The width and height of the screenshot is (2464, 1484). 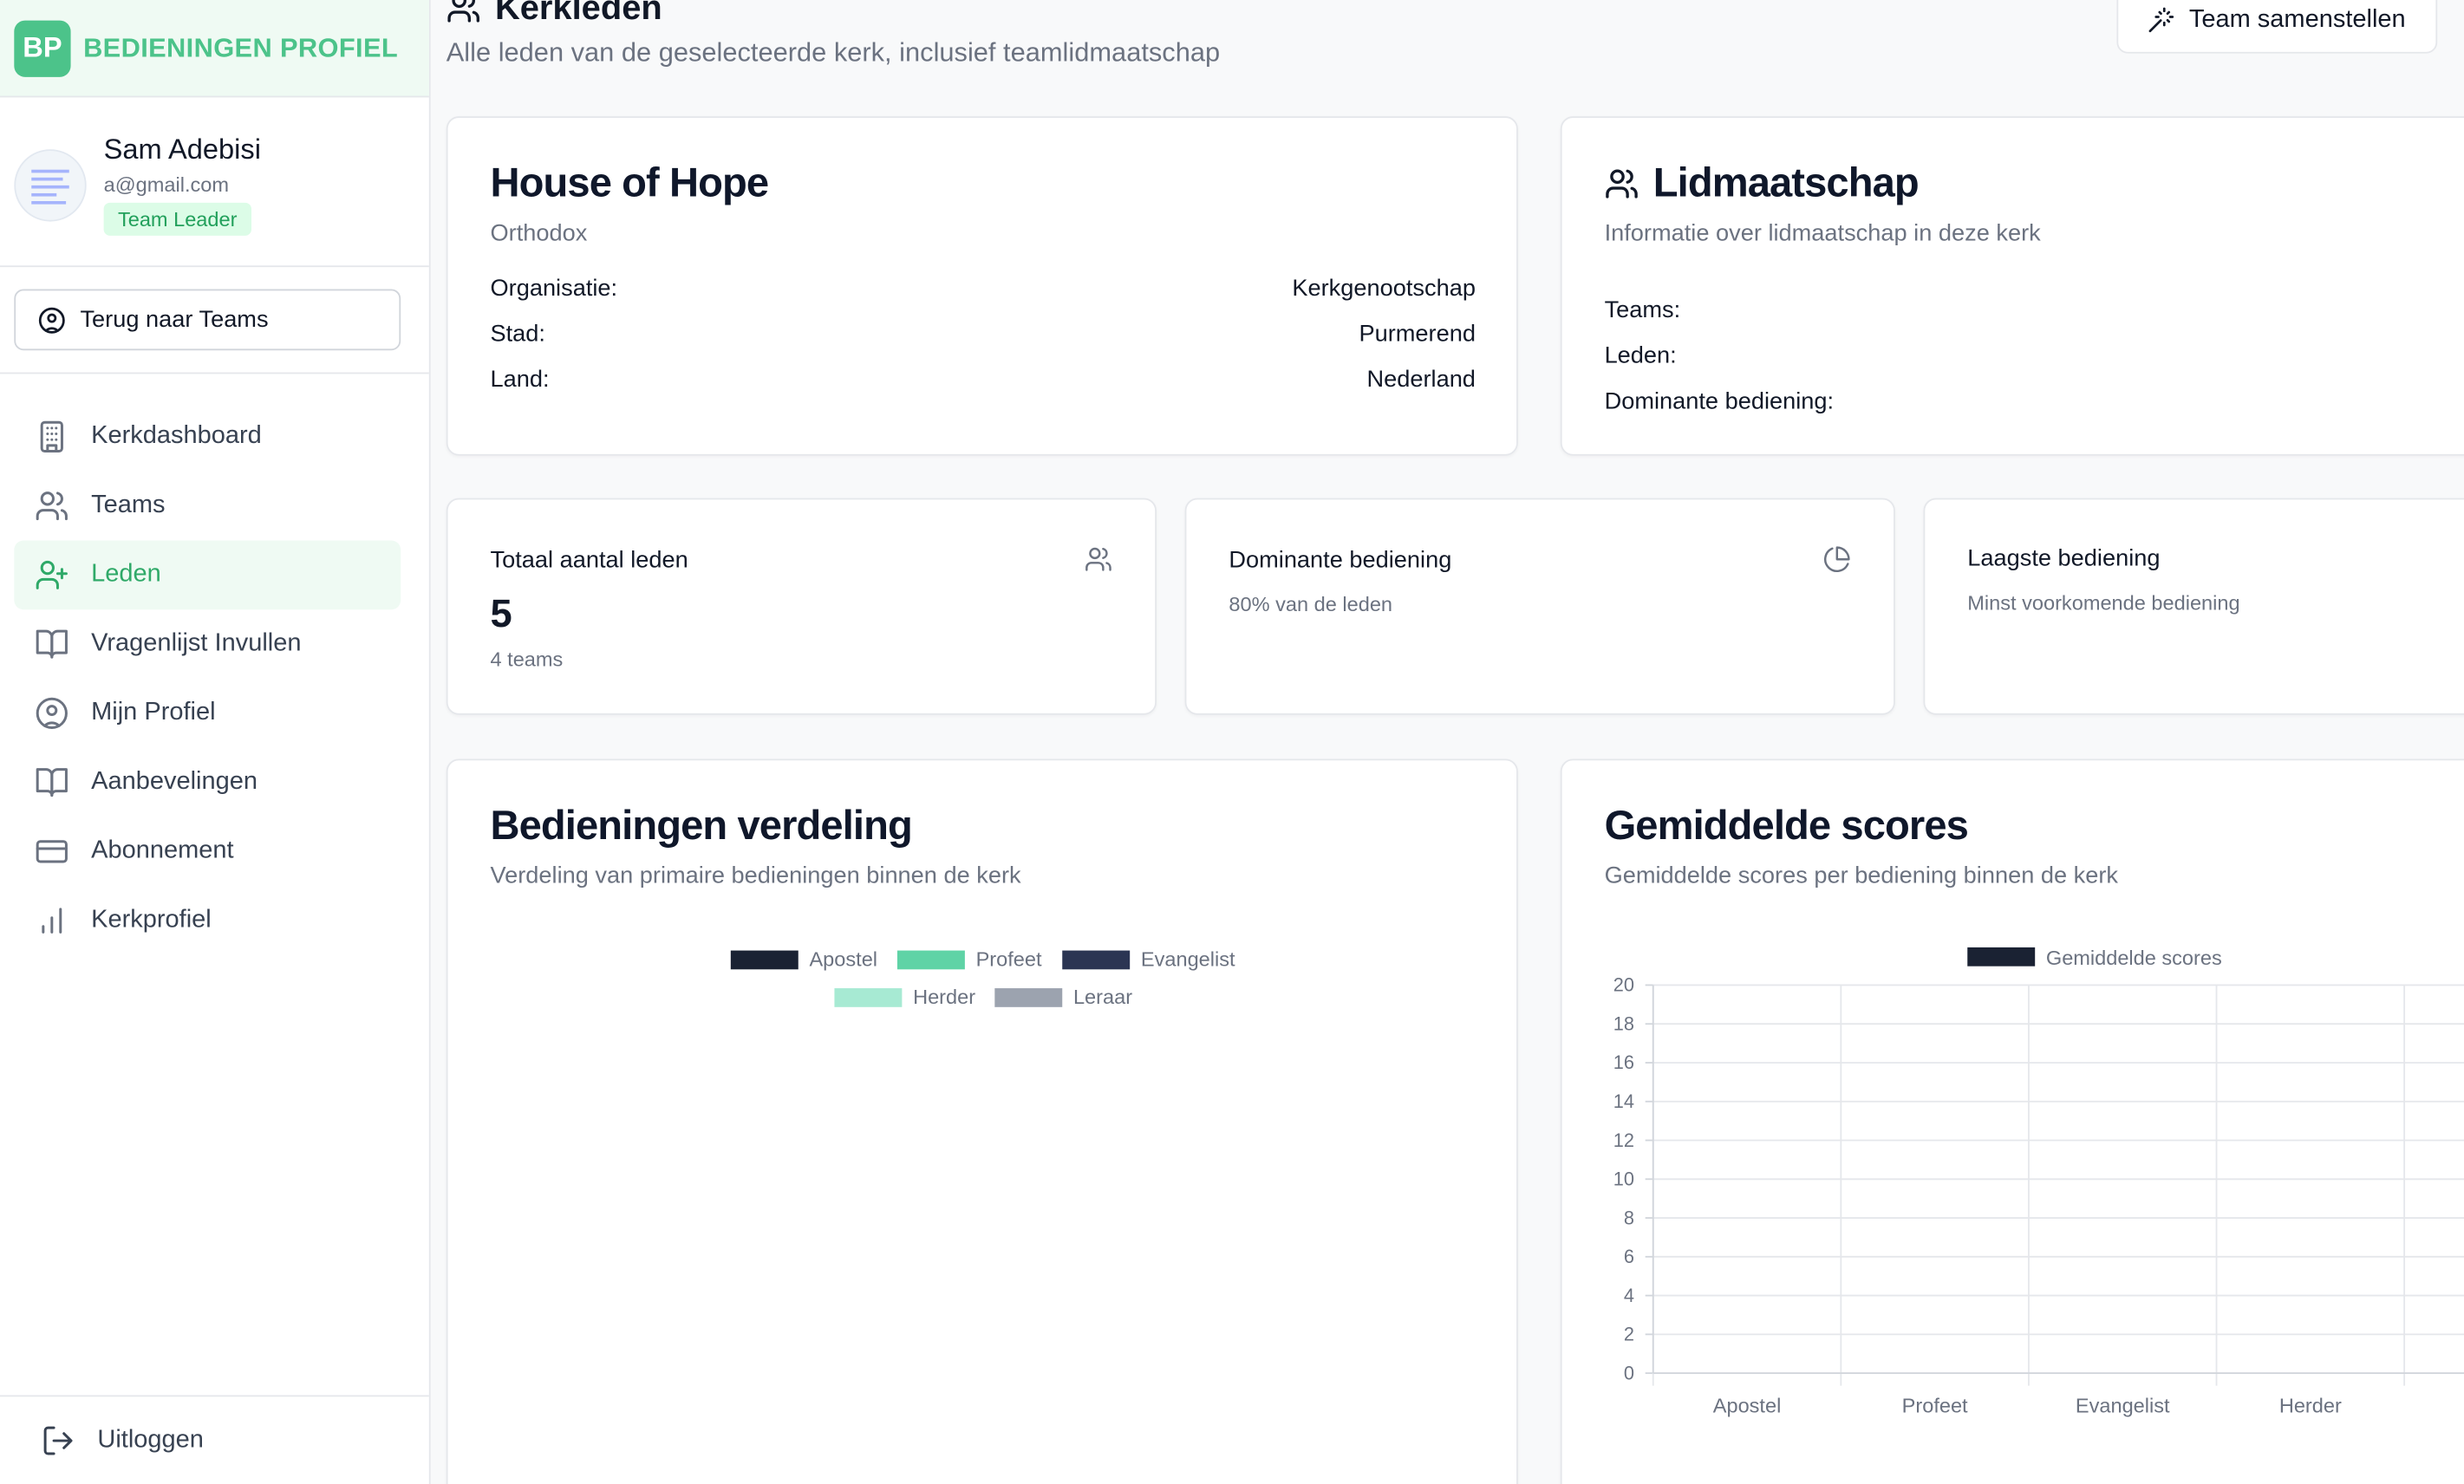 What do you see at coordinates (1629, 1217) in the screenshot?
I see `y-tick-label: 8` at bounding box center [1629, 1217].